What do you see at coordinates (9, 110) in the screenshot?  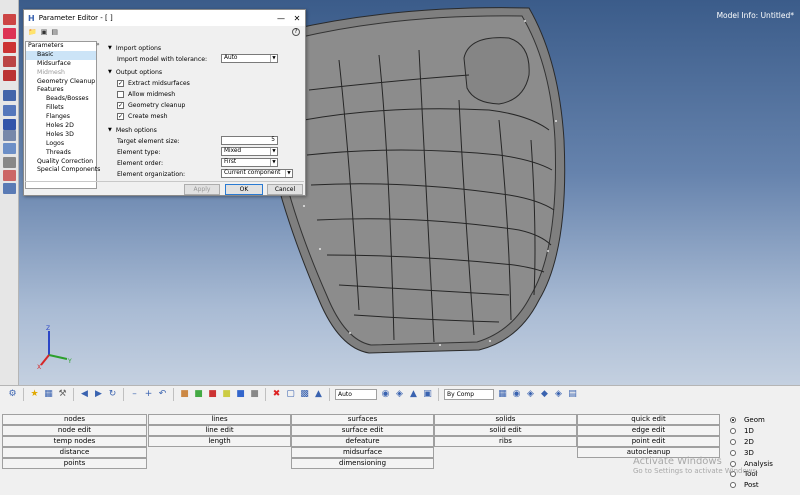 I see `display-icon` at bounding box center [9, 110].